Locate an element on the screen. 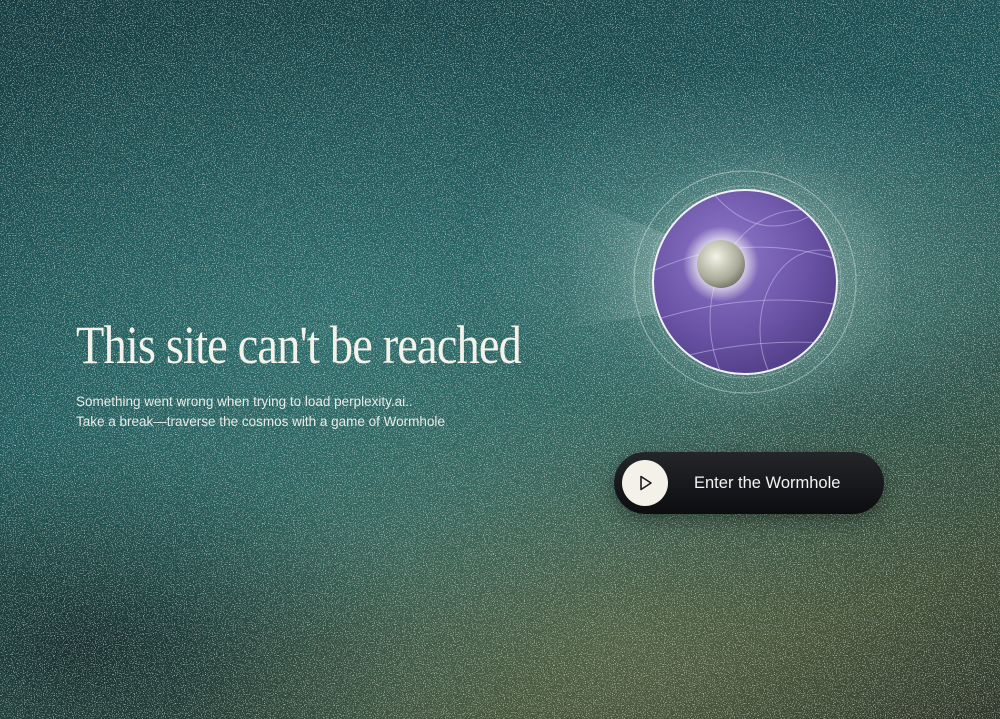  page-title: This site can't be reached is located at coordinates (299, 345).